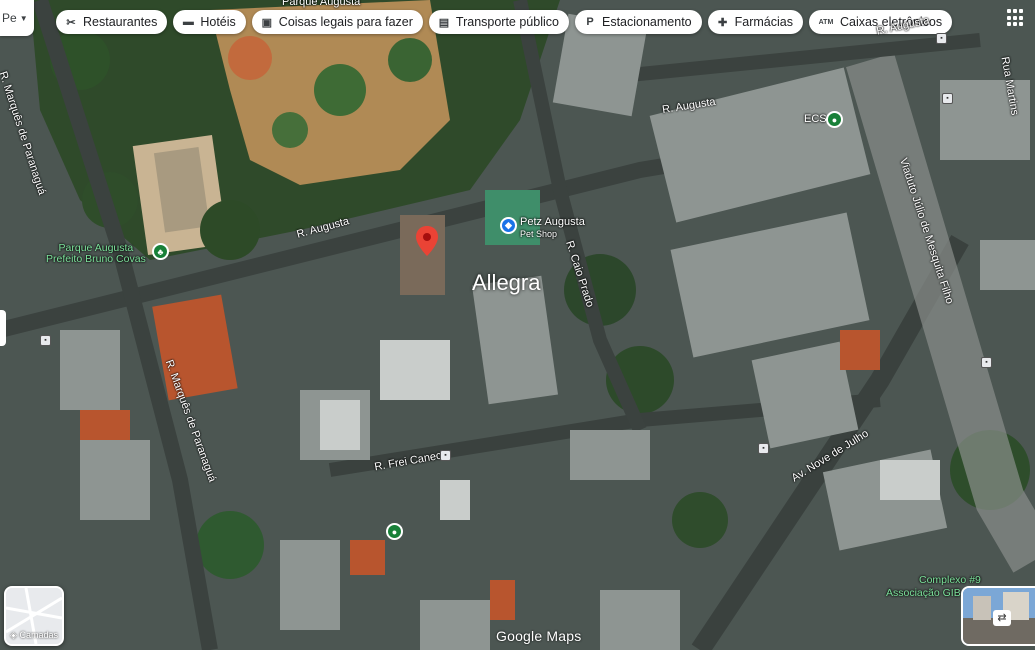 Image resolution: width=1035 pixels, height=650 pixels. I want to click on search-text: Pe, so click(9, 18).